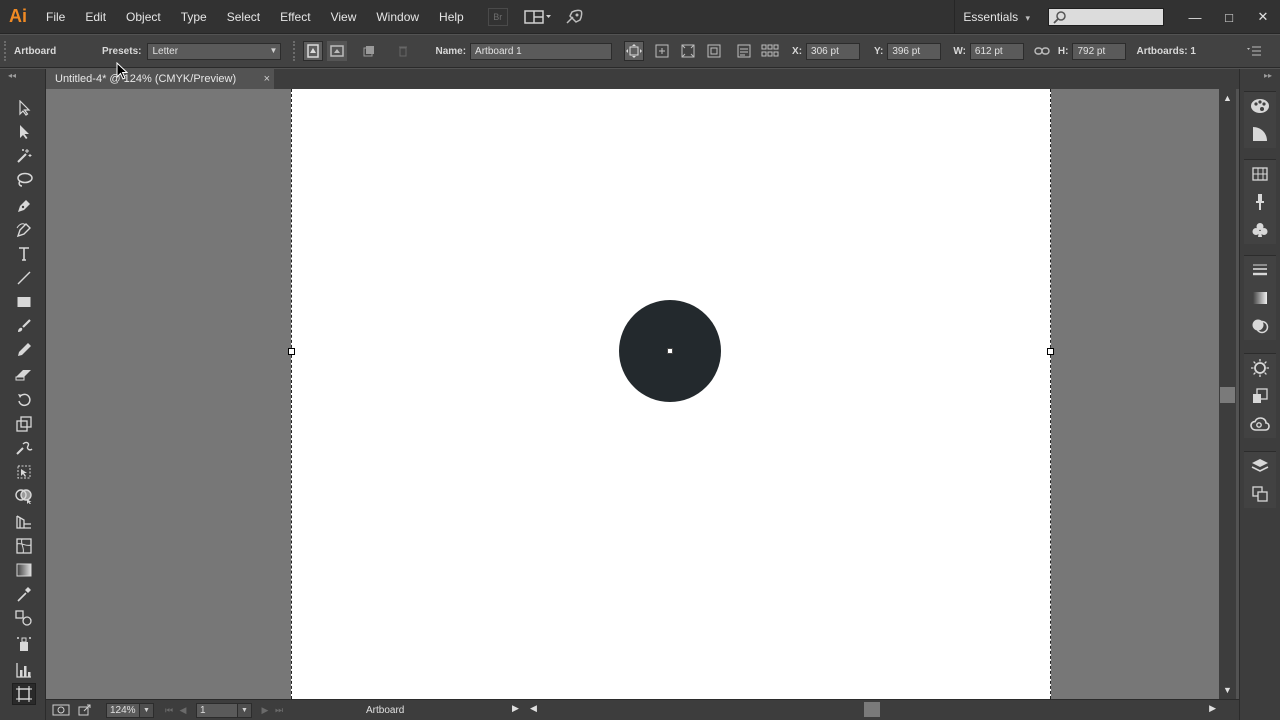  I want to click on cc-libraries-panel-button, so click(1260, 424).